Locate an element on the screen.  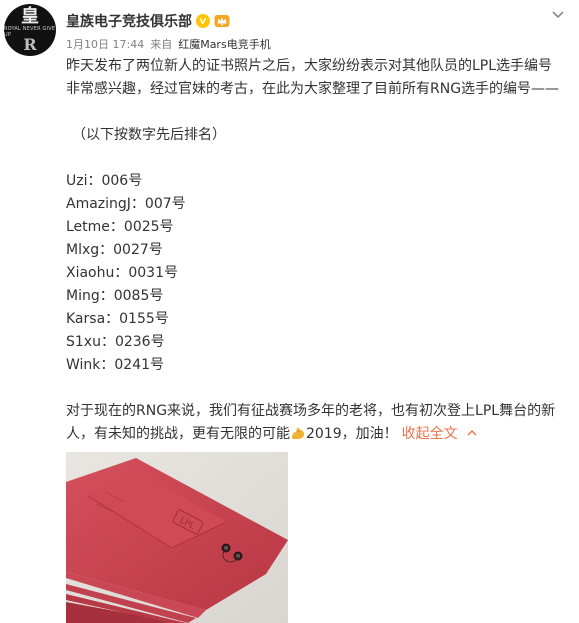
avatar-logo-glyph: 皇 is located at coordinates (30, 16).